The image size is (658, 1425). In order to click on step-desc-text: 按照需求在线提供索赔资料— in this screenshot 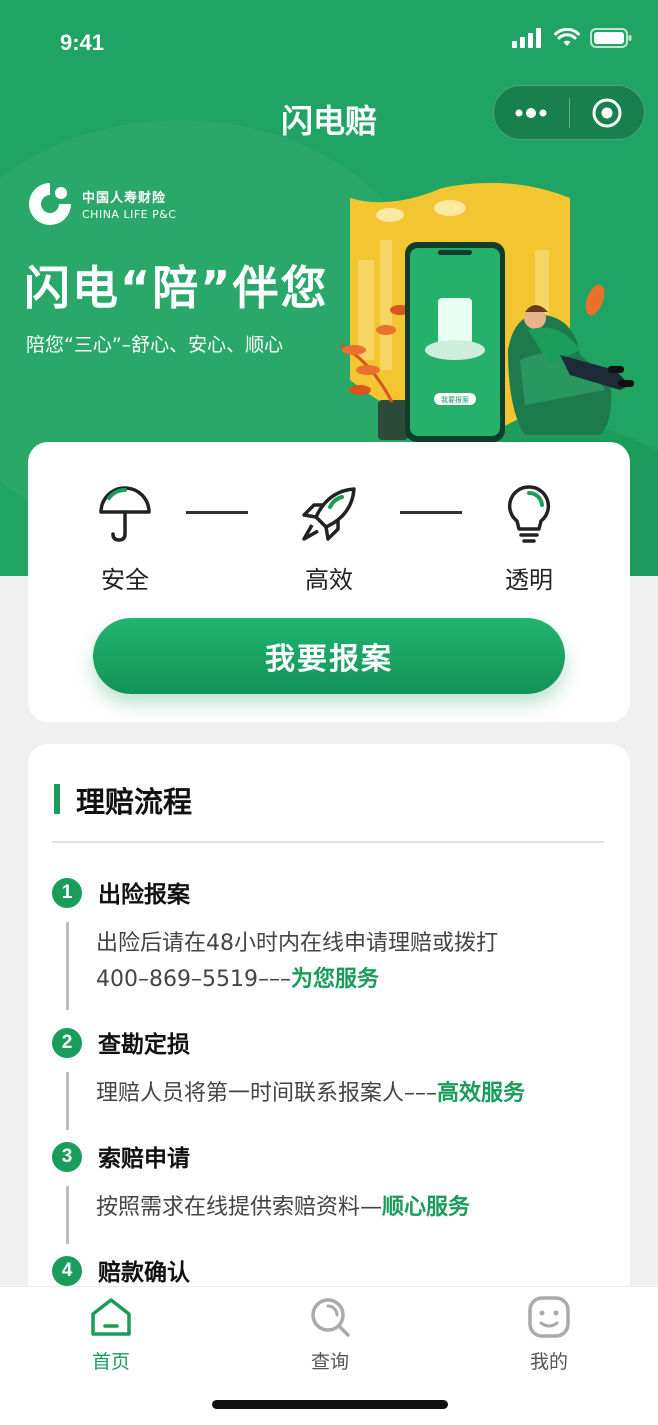, I will do `click(239, 1207)`.